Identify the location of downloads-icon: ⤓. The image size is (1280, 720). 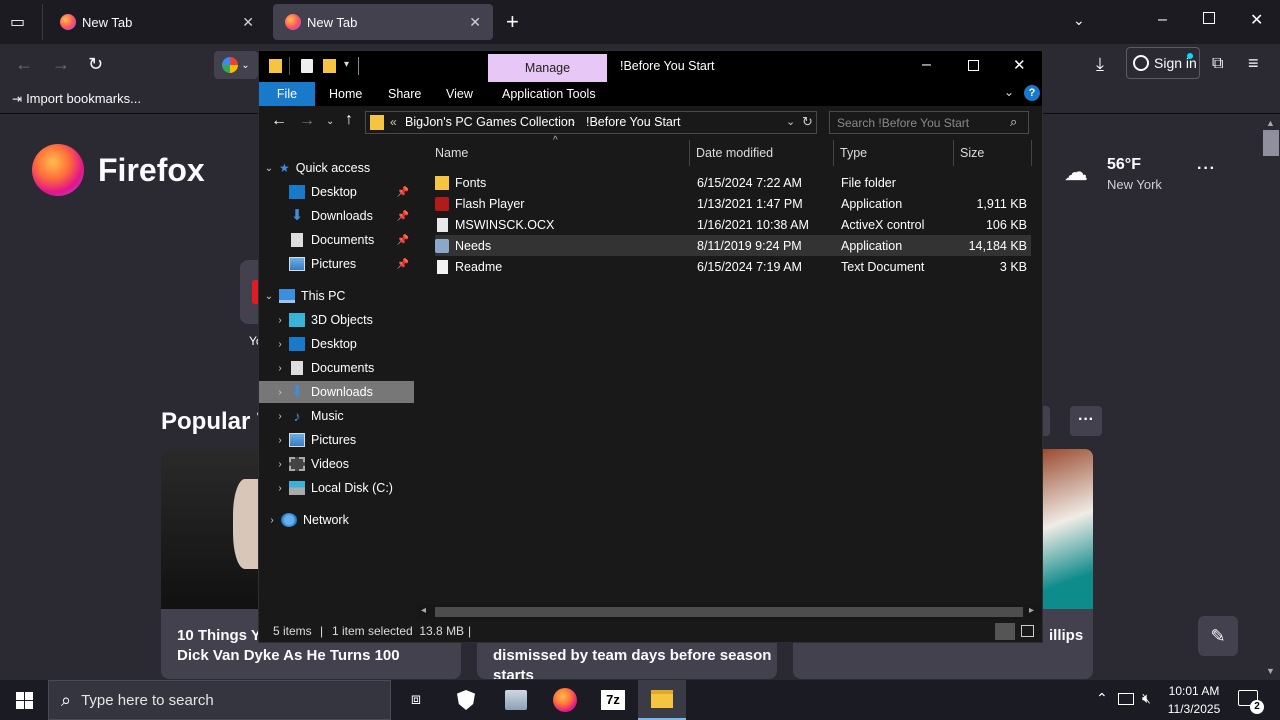
(1100, 64).